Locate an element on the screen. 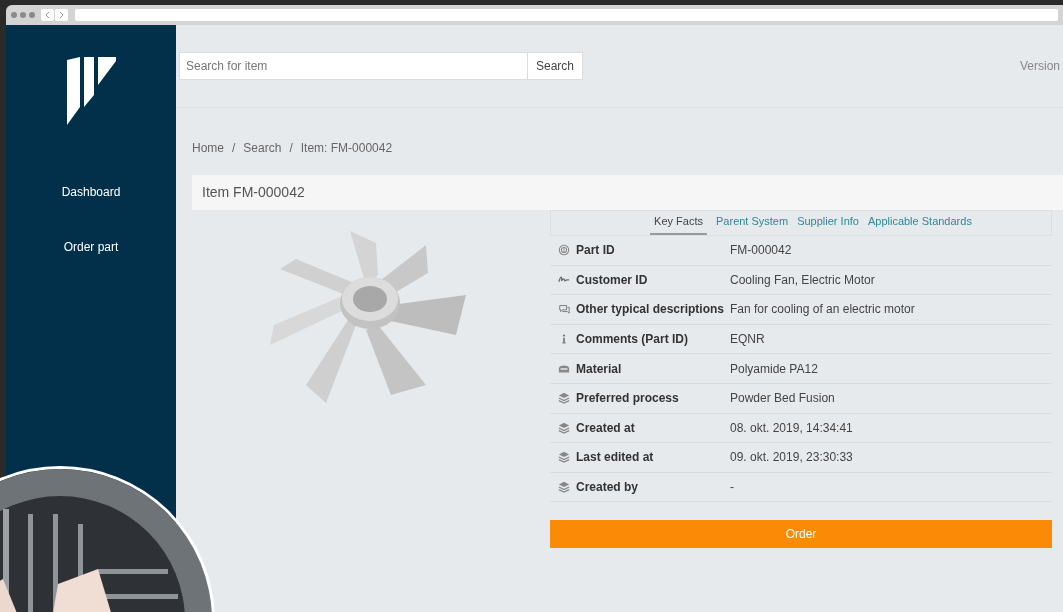 This screenshot has width=1063, height=612. fact-value: - is located at coordinates (732, 488).